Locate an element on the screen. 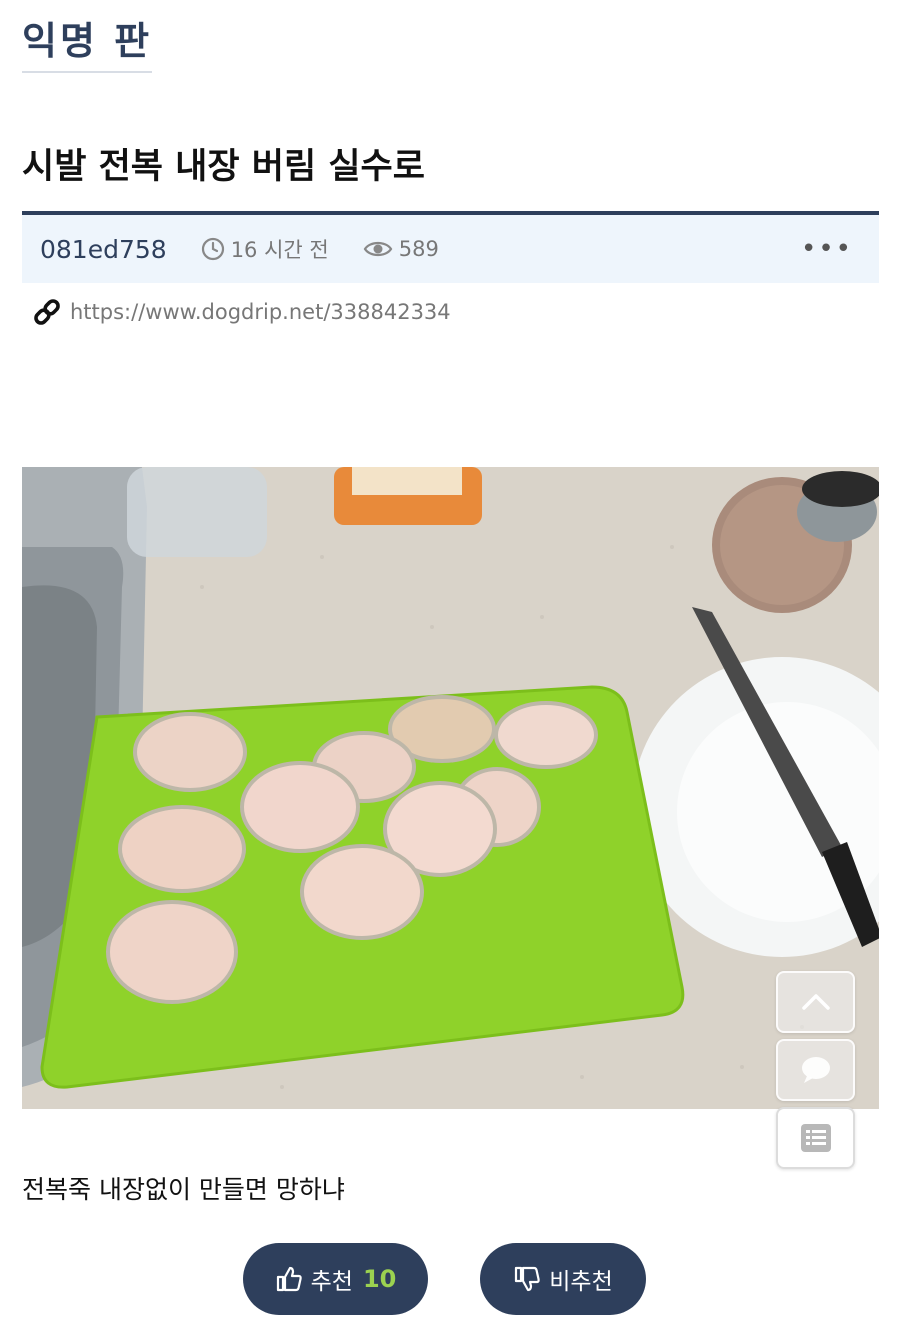  link-icon is located at coordinates (47, 312).